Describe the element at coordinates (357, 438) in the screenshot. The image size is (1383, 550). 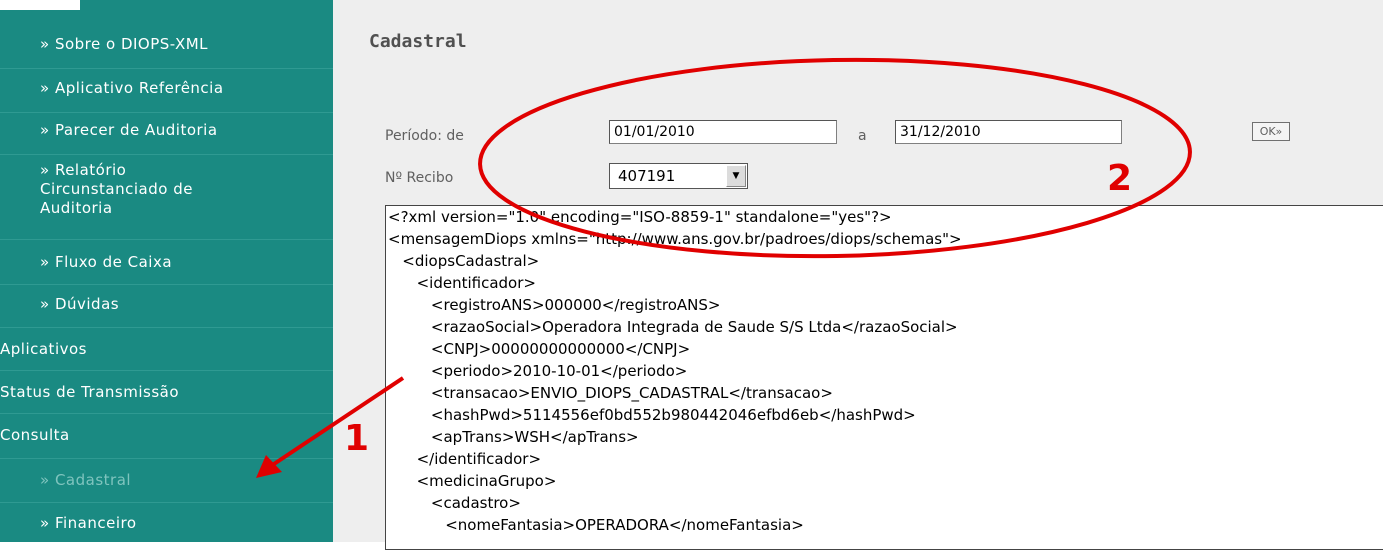
I see `annotation-marker-1: 1` at that location.